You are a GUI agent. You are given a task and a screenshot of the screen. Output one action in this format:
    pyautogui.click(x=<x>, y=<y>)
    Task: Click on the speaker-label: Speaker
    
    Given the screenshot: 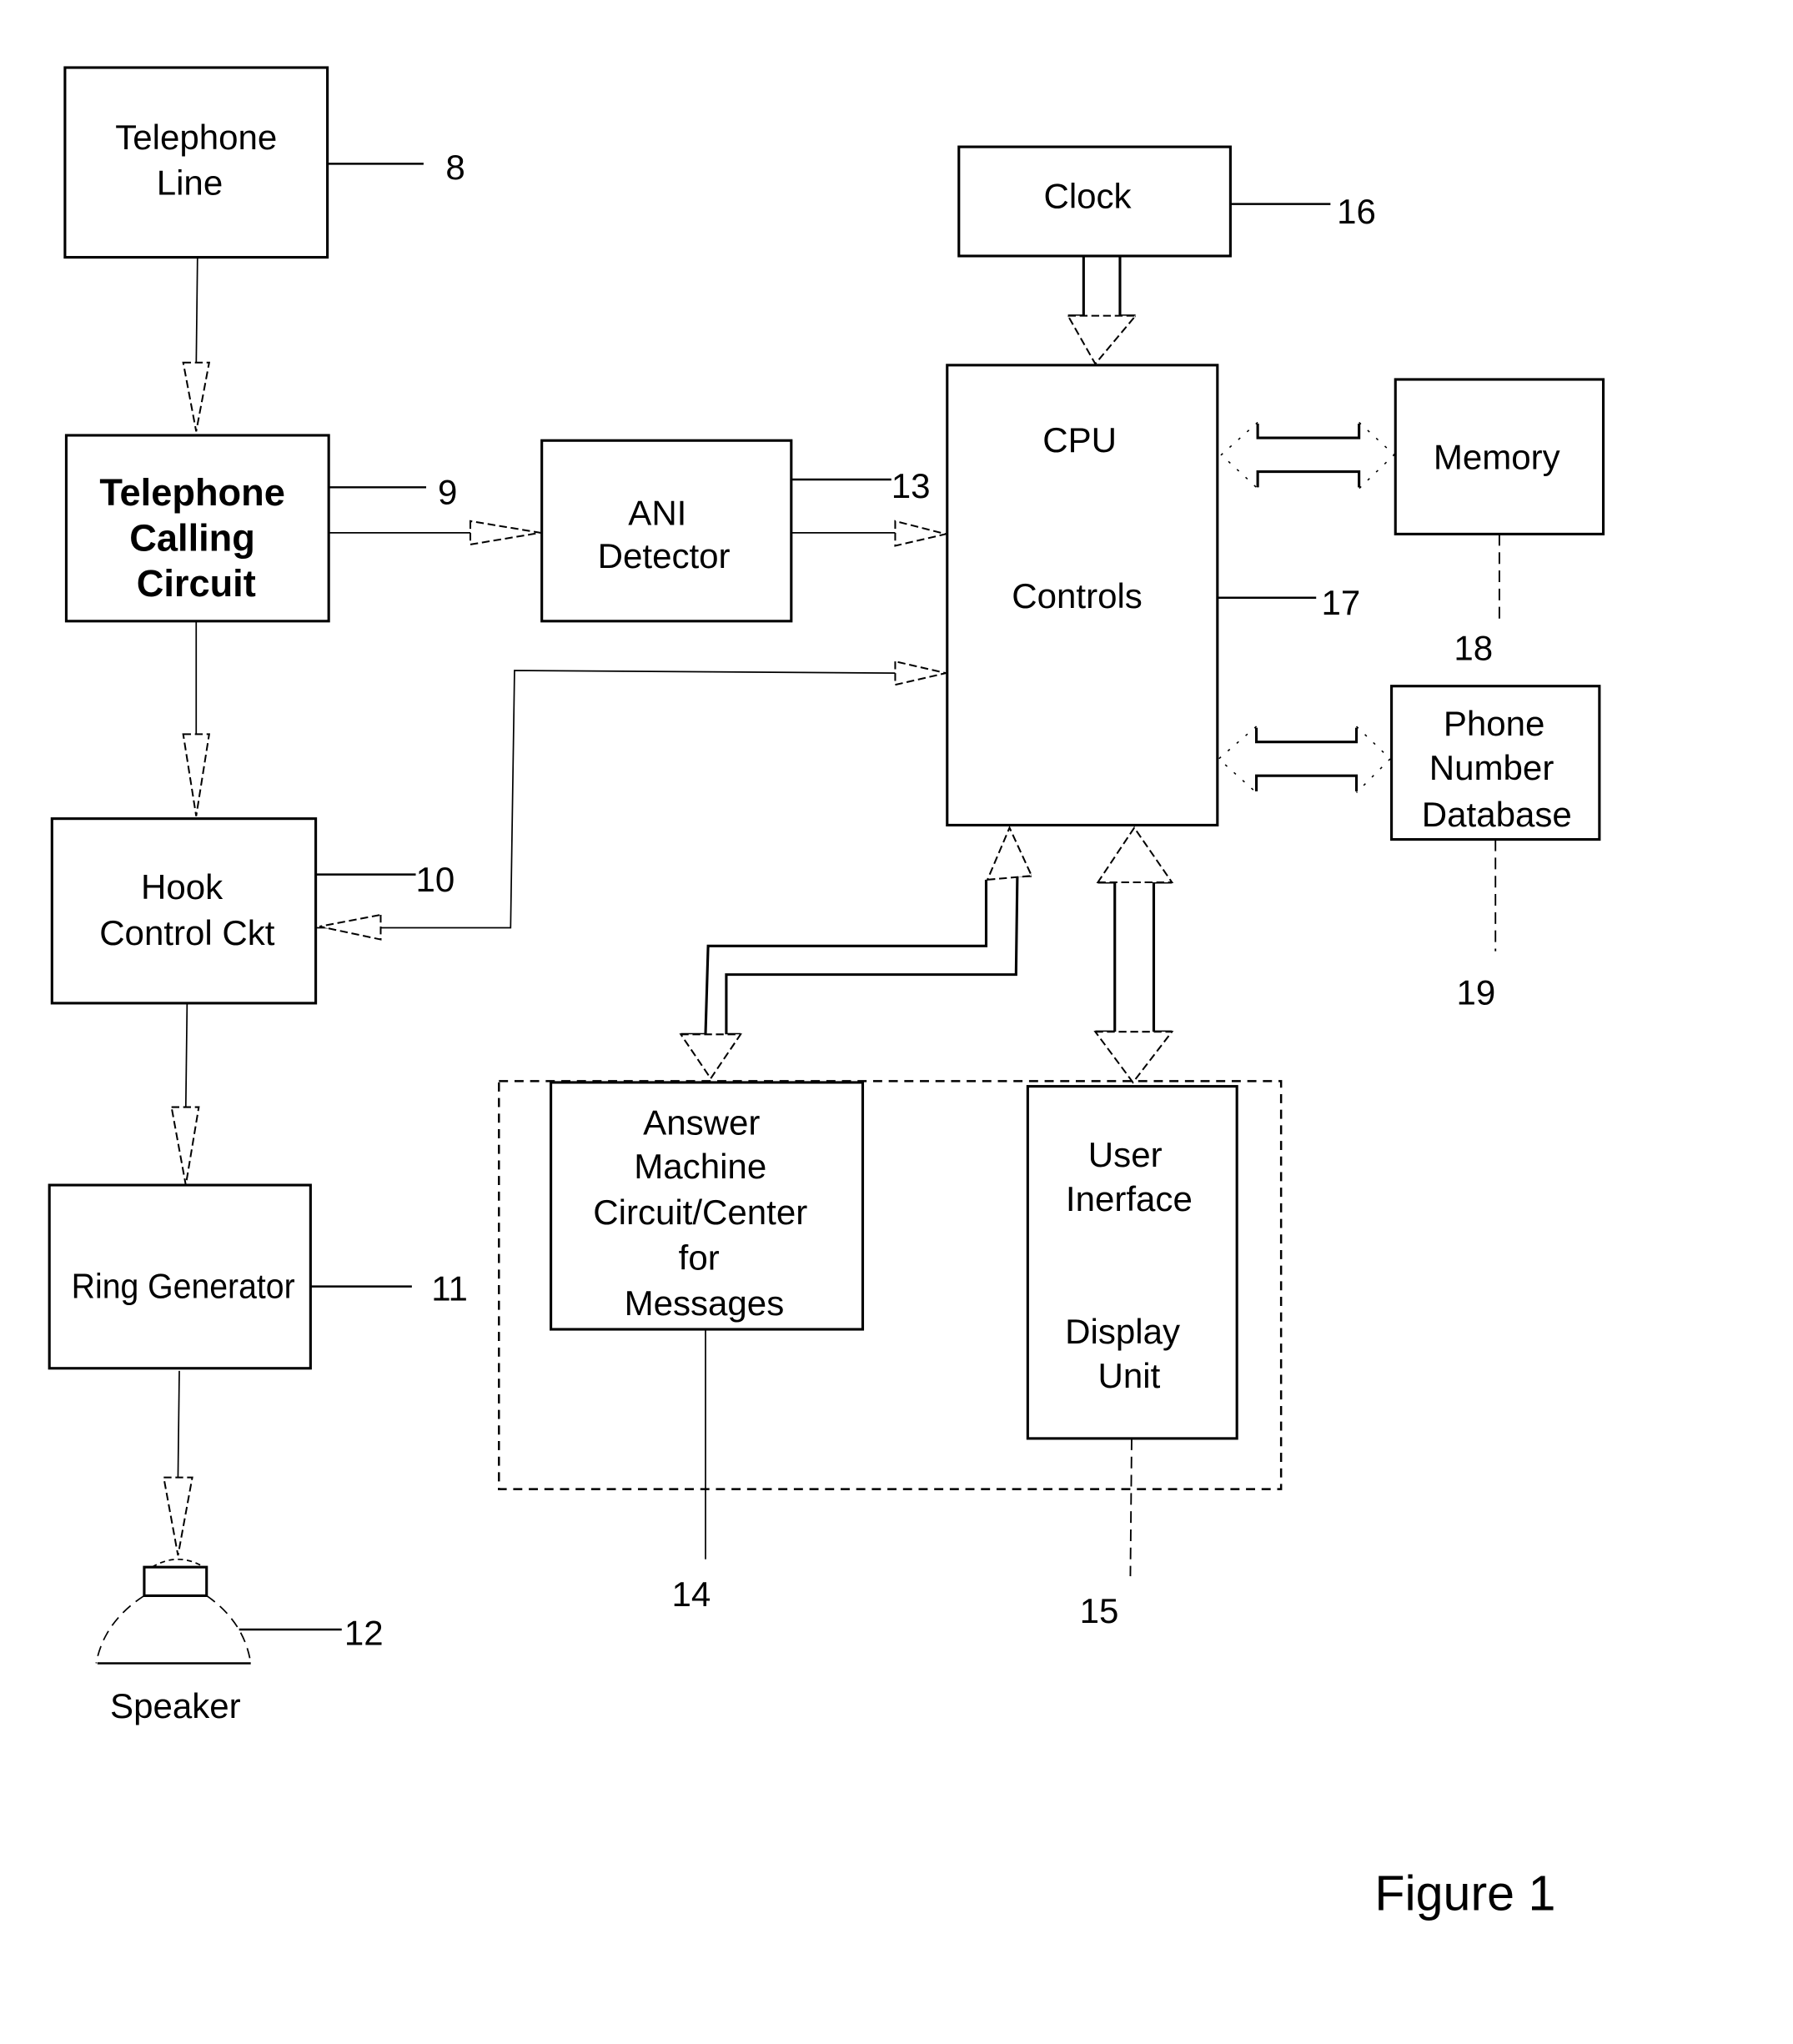 What is the action you would take?
    pyautogui.click(x=175, y=1705)
    